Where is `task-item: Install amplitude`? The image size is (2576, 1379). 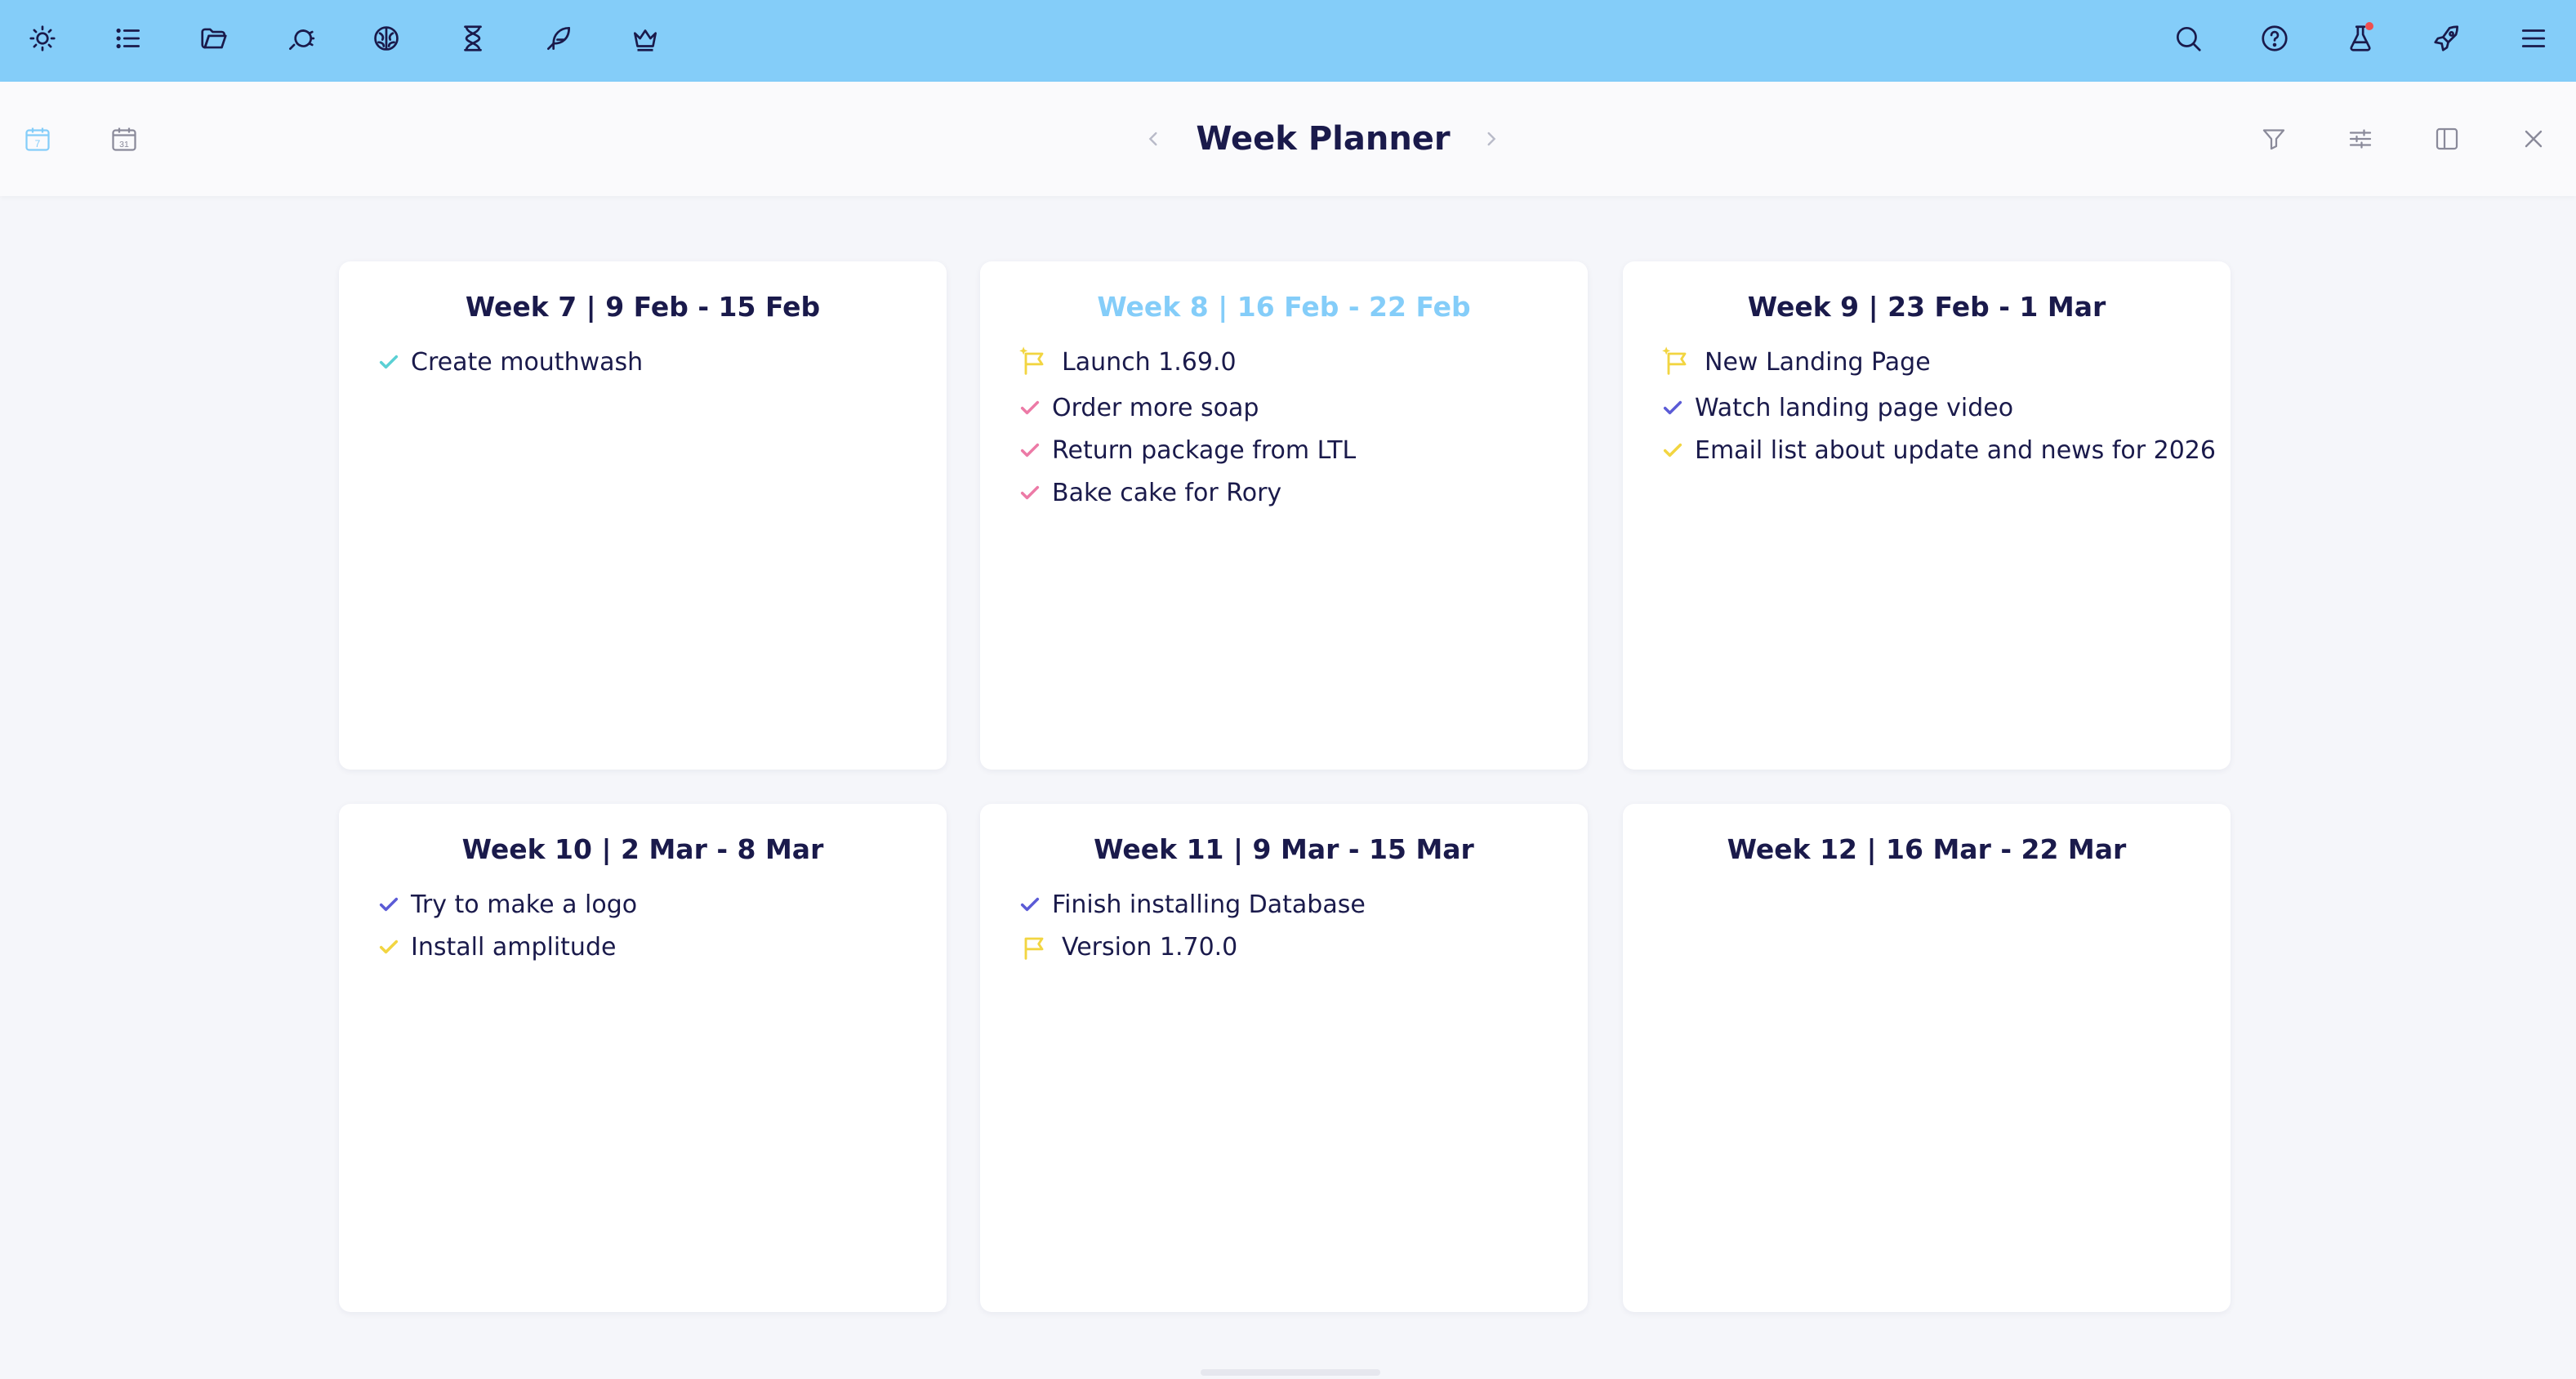 task-item: Install amplitude is located at coordinates (495, 946).